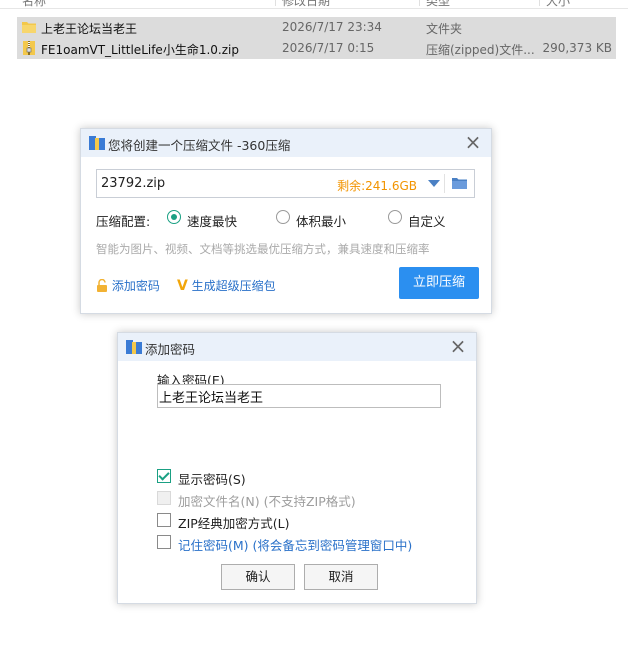  Describe the element at coordinates (34, 4) in the screenshot. I see `column-header-name: 名称` at that location.